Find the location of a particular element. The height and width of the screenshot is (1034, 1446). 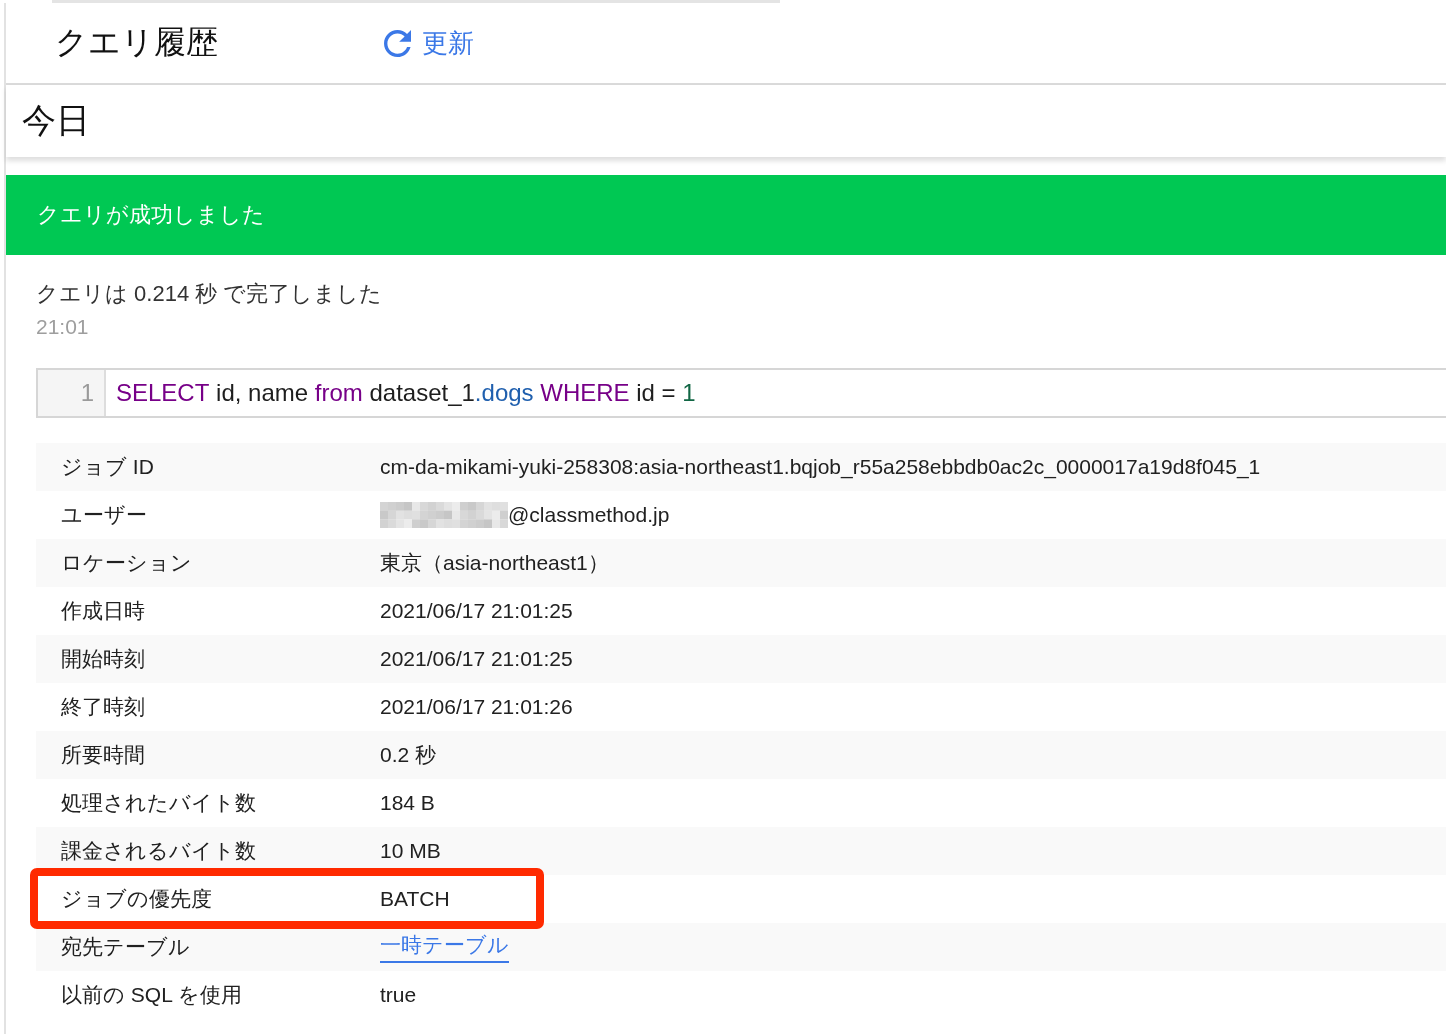

page-title: クエリ履歴 is located at coordinates (137, 42).